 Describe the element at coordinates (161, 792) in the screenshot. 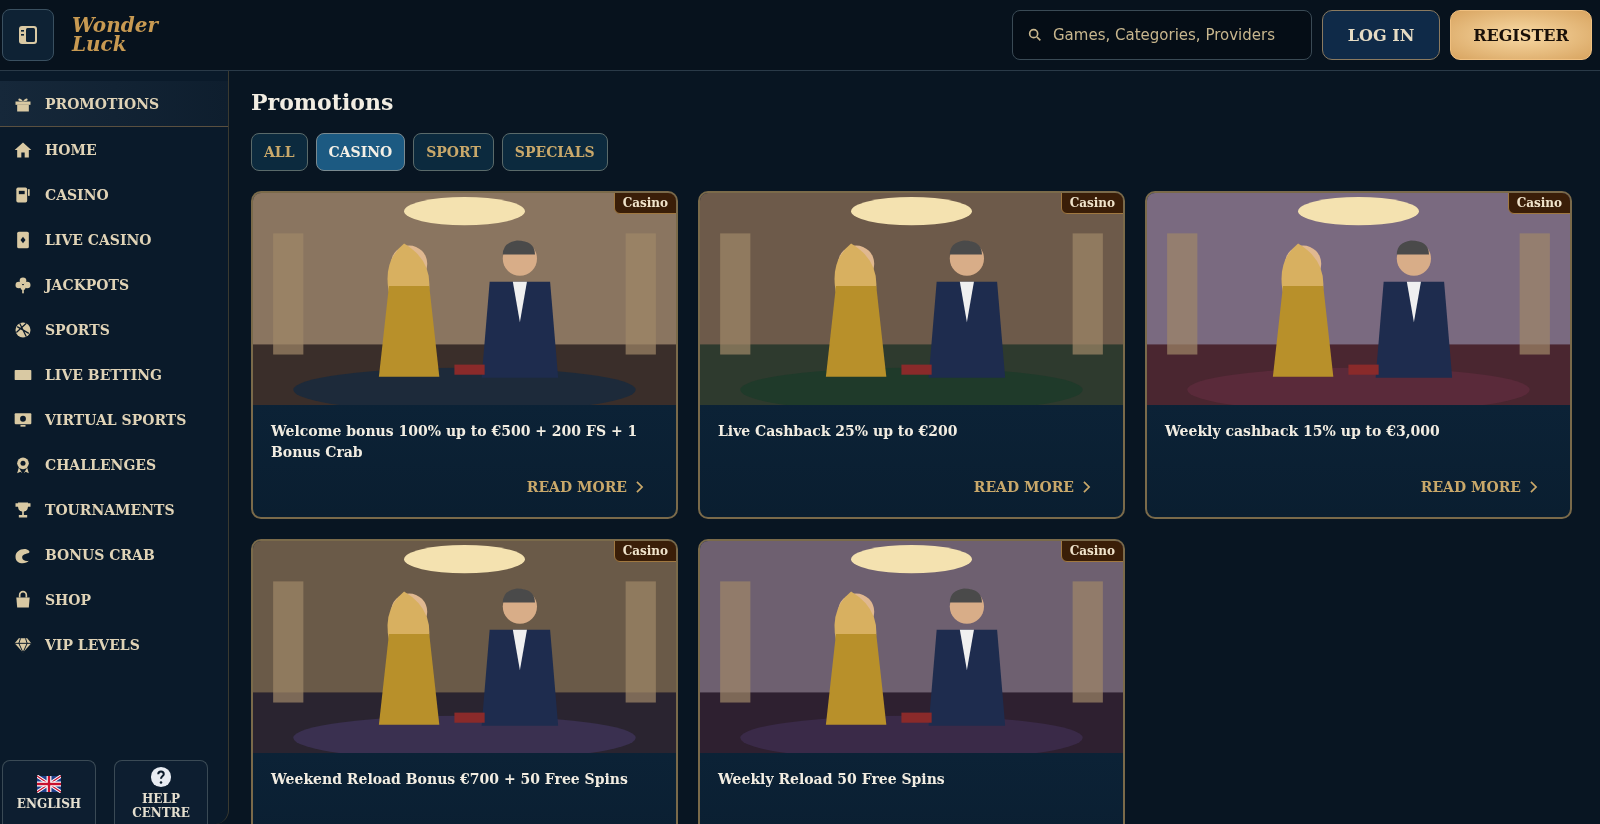

I see `help-button: HELP CENTRE` at that location.